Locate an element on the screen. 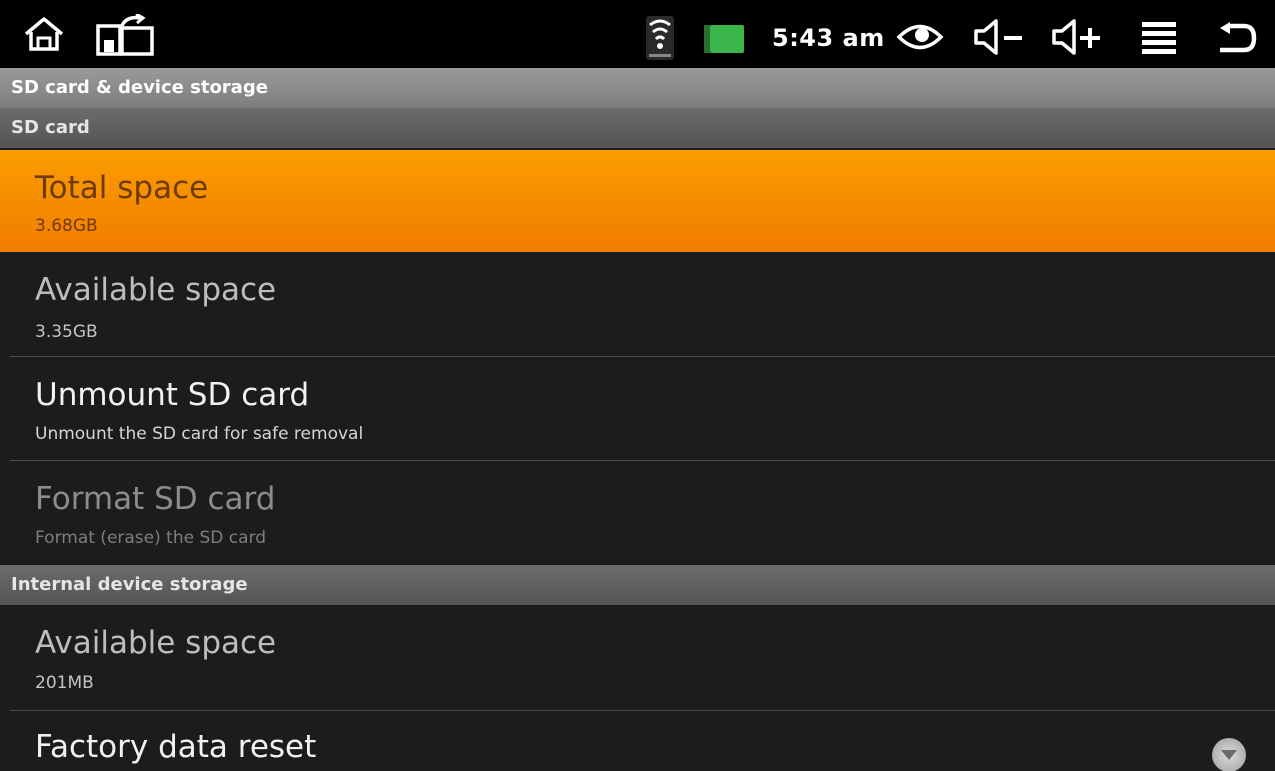 The width and height of the screenshot is (1275, 771). internal-available-space-title: Available space is located at coordinates (156, 643).